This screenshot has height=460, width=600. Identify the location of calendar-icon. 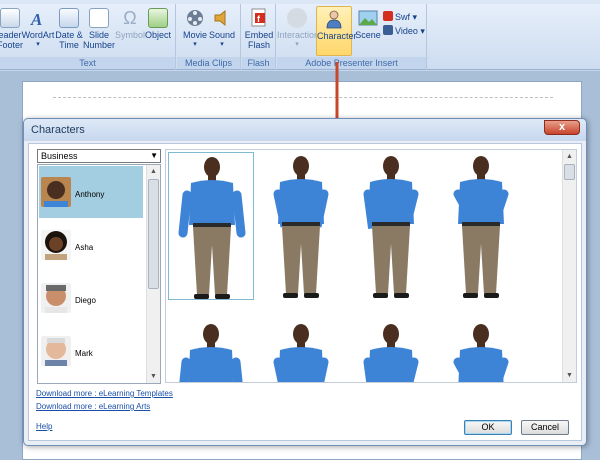
(69, 18).